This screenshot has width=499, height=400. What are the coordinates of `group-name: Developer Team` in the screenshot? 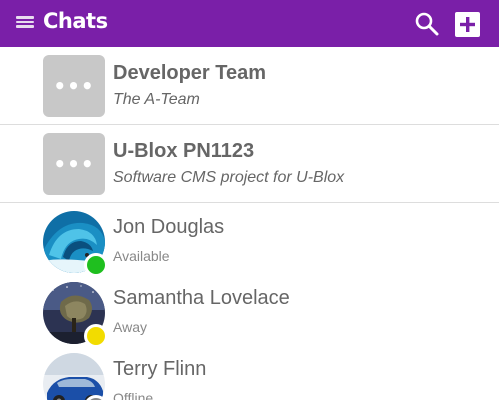 It's located at (190, 73).